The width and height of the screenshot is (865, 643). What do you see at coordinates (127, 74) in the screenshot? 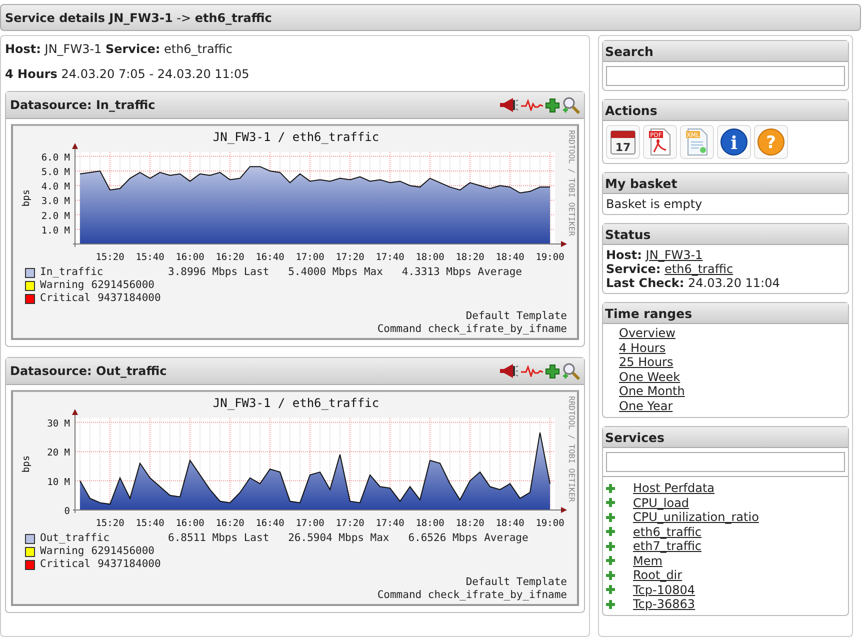
I see `time-range-line: 4 Hours 24.03.20 7:05 - 24.03.20 11:05` at bounding box center [127, 74].